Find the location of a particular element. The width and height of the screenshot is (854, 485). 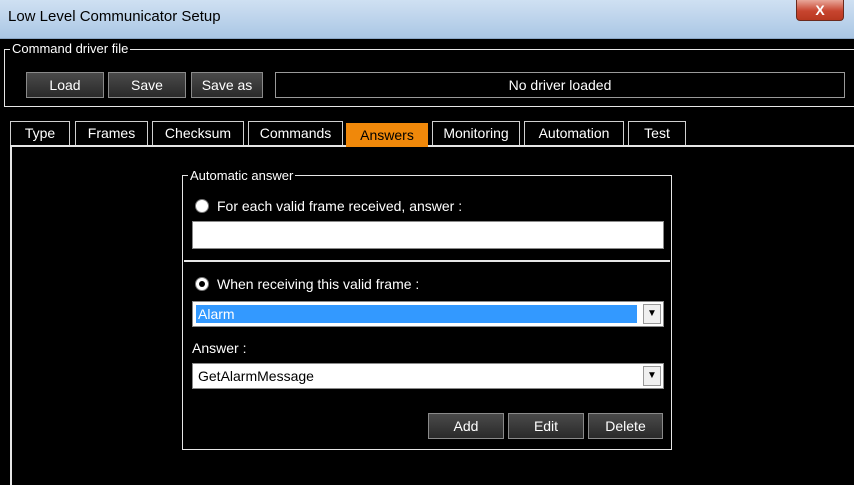

tab-automation: Automation is located at coordinates (574, 133).